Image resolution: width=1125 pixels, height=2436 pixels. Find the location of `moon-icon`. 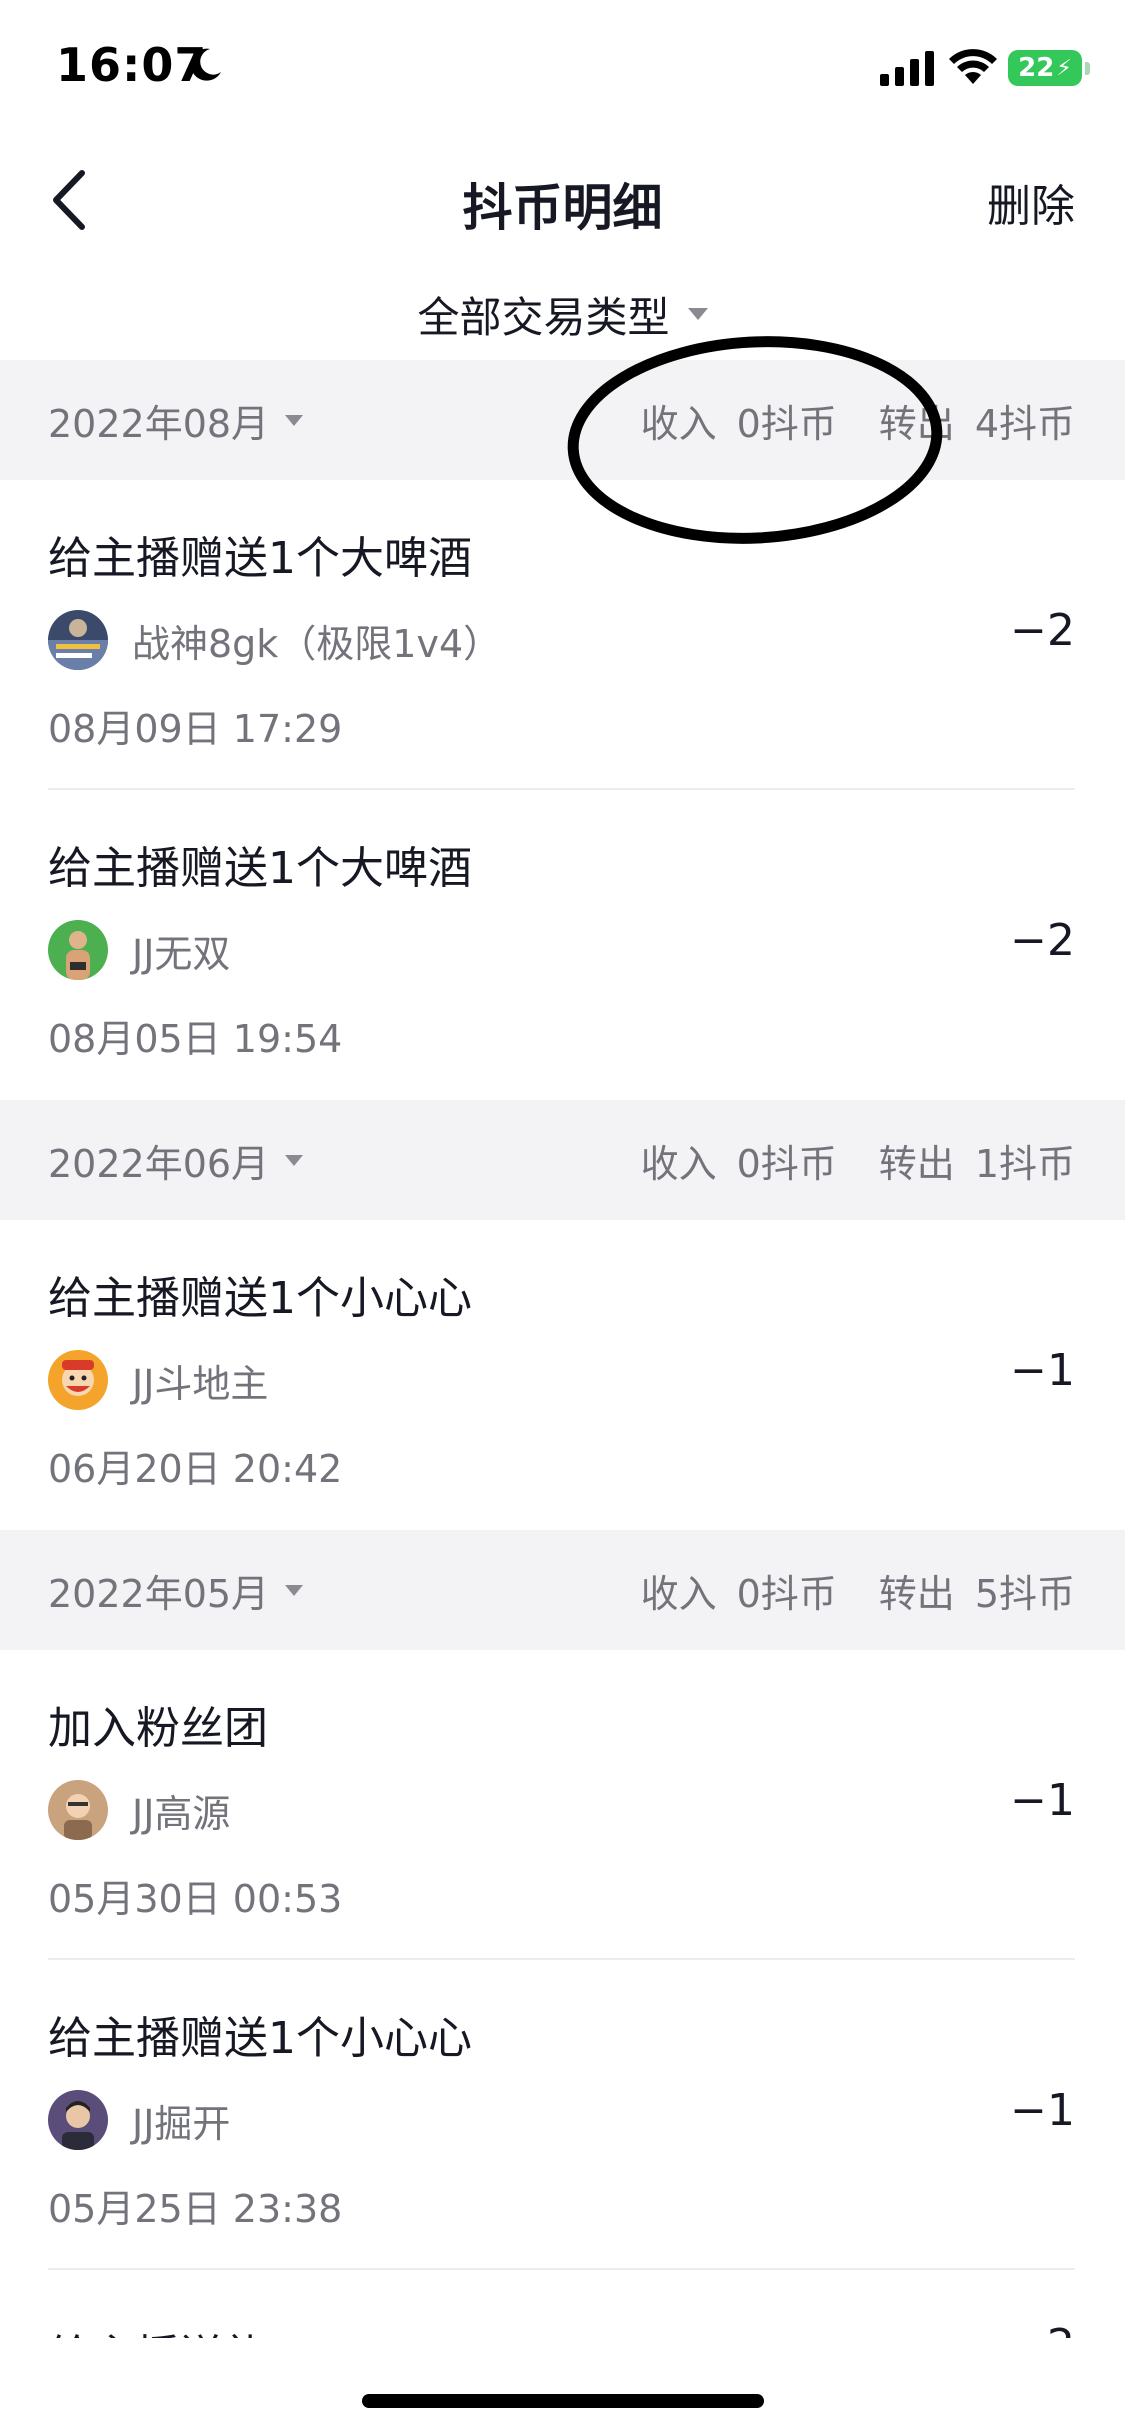

moon-icon is located at coordinates (205, 64).